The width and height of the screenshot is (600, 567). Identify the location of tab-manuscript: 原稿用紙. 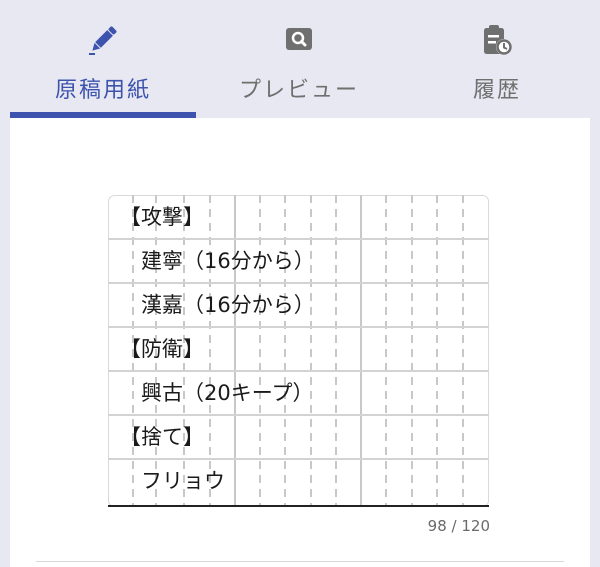
(103, 59).